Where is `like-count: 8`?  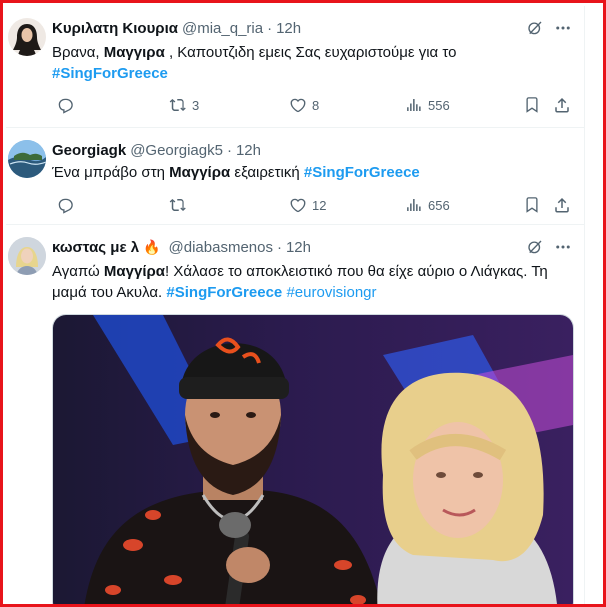 like-count: 8 is located at coordinates (316, 105).